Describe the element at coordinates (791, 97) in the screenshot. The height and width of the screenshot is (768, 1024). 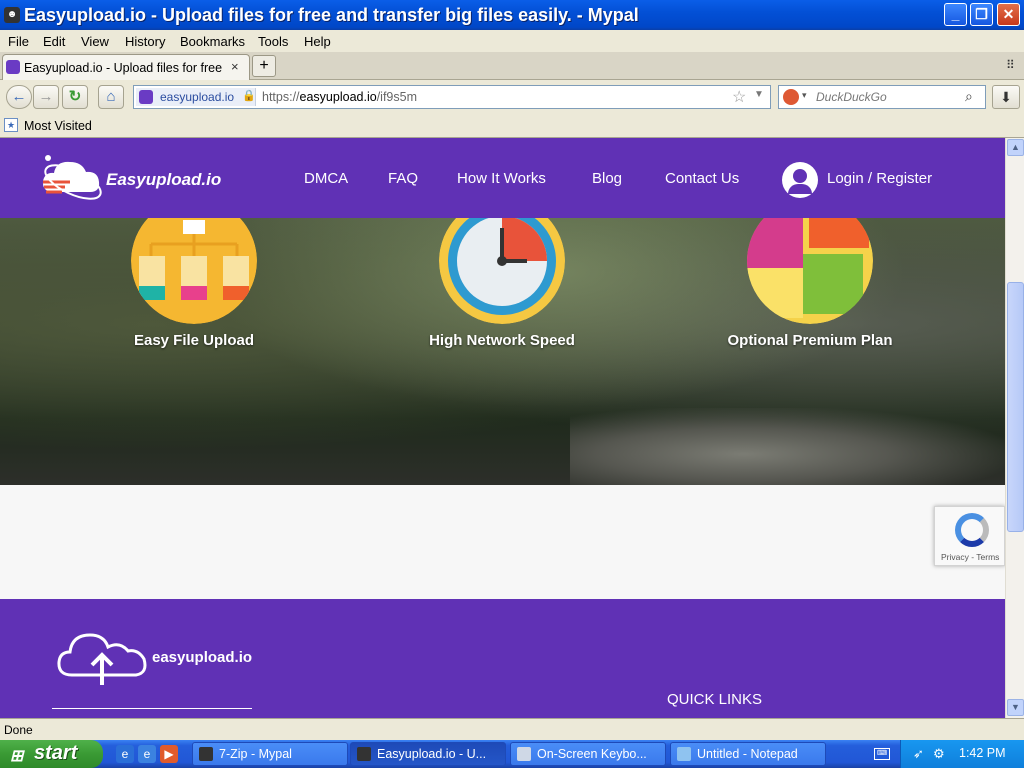
I see `duckduckgo-icon` at that location.